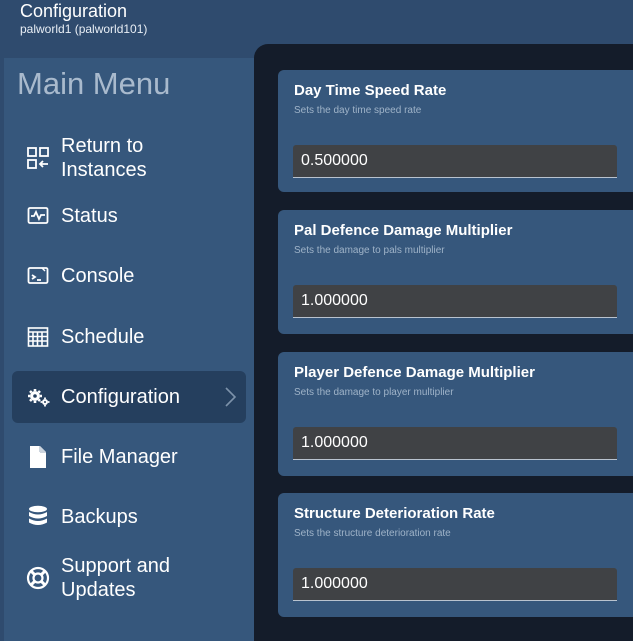 The width and height of the screenshot is (633, 641). Describe the element at coordinates (455, 584) in the screenshot. I see `structure-deterioration-rate-input` at that location.